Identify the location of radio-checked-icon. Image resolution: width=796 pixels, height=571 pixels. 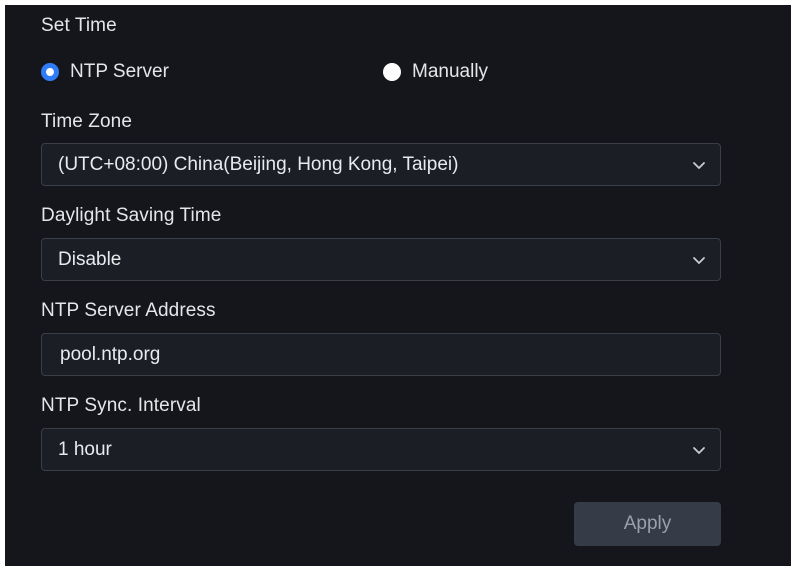
(50, 72).